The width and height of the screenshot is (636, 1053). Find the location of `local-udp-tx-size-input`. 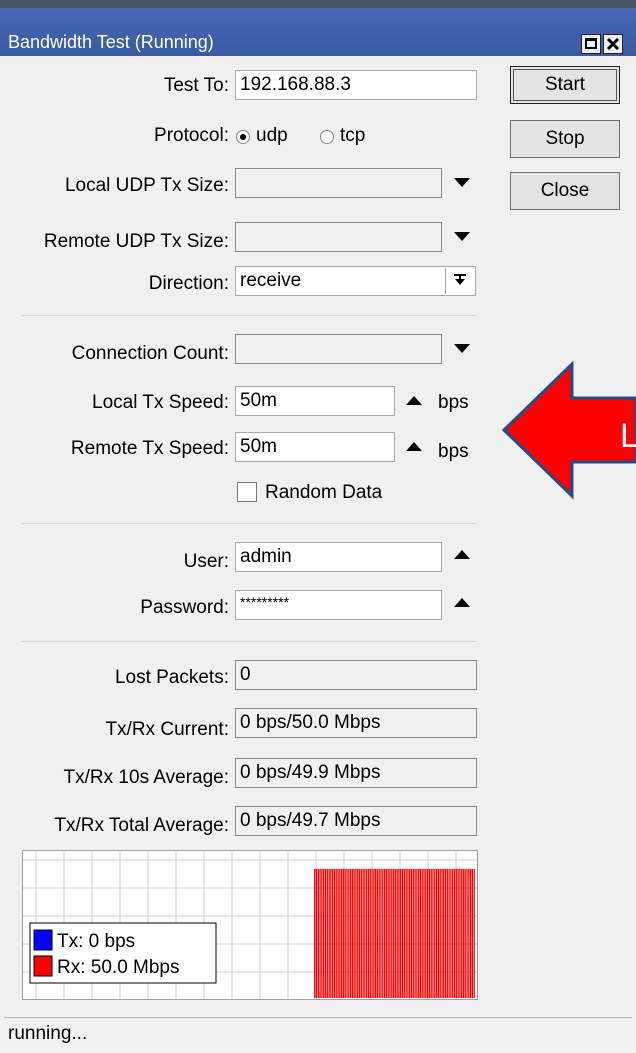

local-udp-tx-size-input is located at coordinates (338, 183).